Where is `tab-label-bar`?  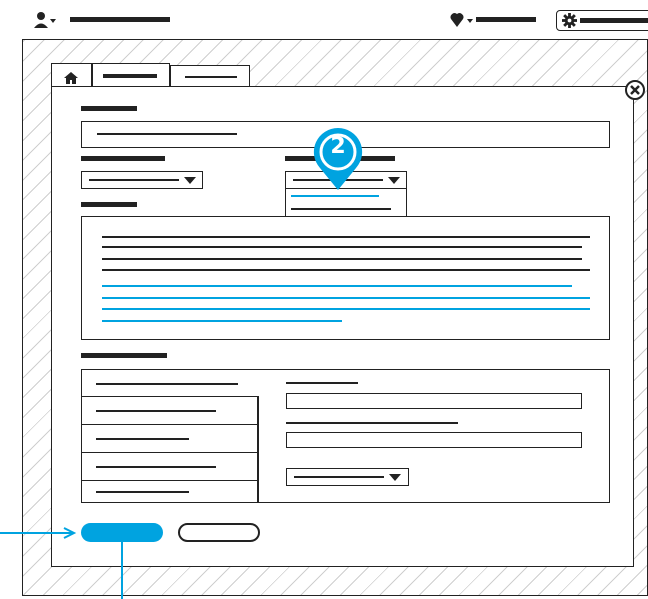 tab-label-bar is located at coordinates (130, 76).